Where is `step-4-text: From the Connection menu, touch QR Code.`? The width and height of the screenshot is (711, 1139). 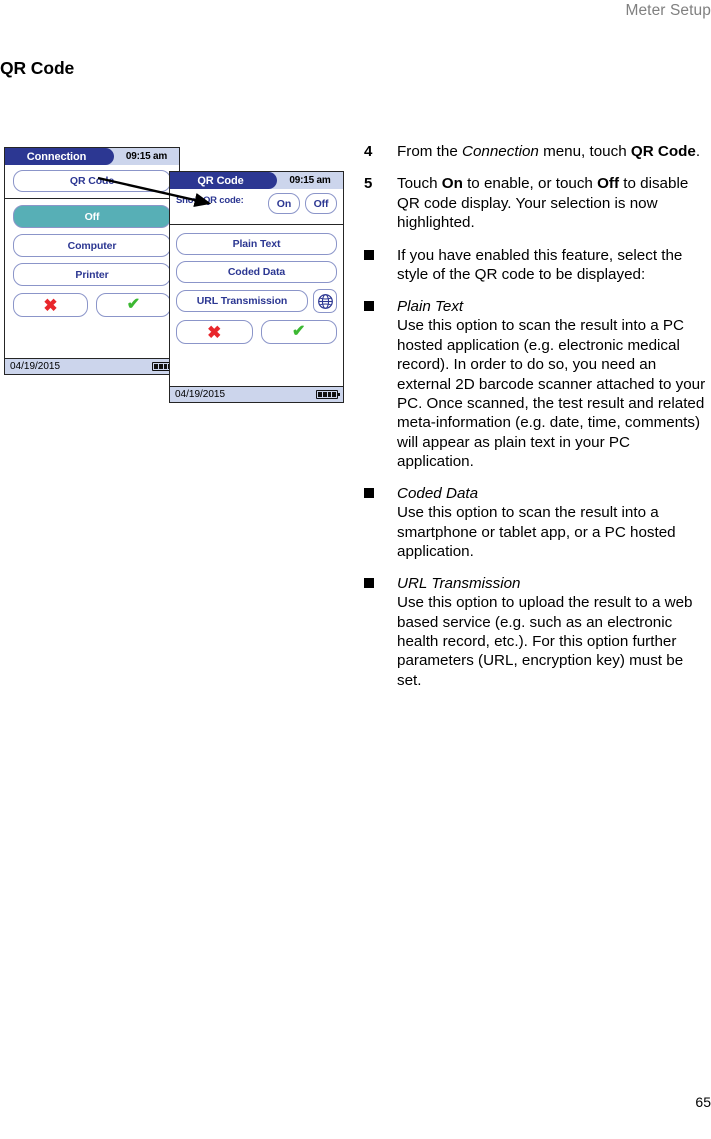
step-4-text: From the Connection menu, touch QR Code. is located at coordinates (554, 151).